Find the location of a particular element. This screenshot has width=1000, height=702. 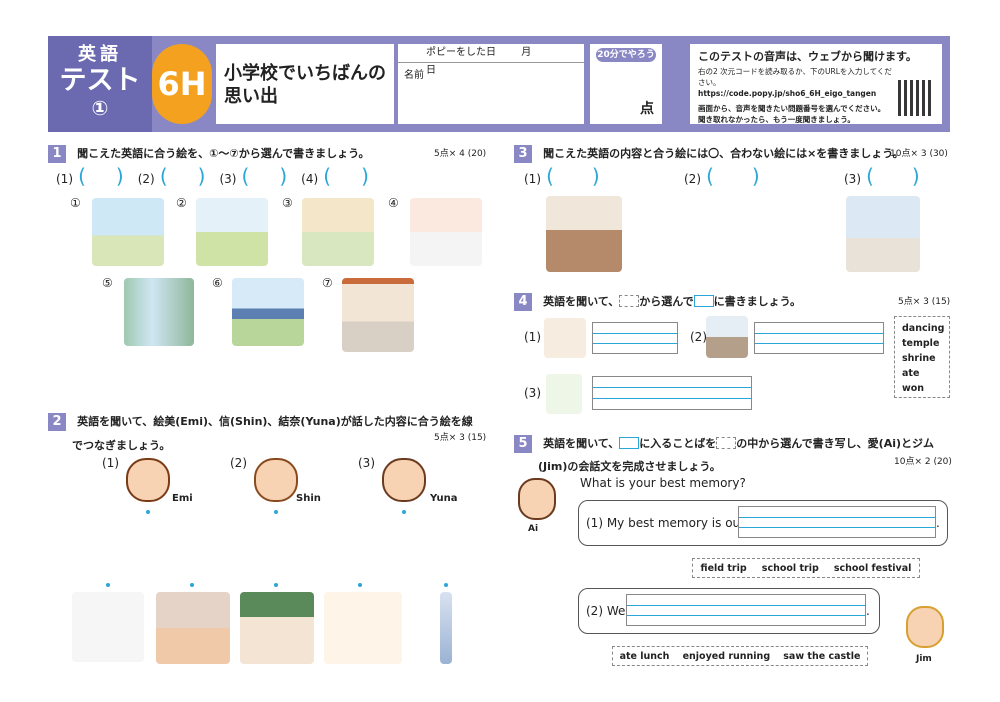

name-box: ポピーをした日 月 日 名前 is located at coordinates (491, 84).